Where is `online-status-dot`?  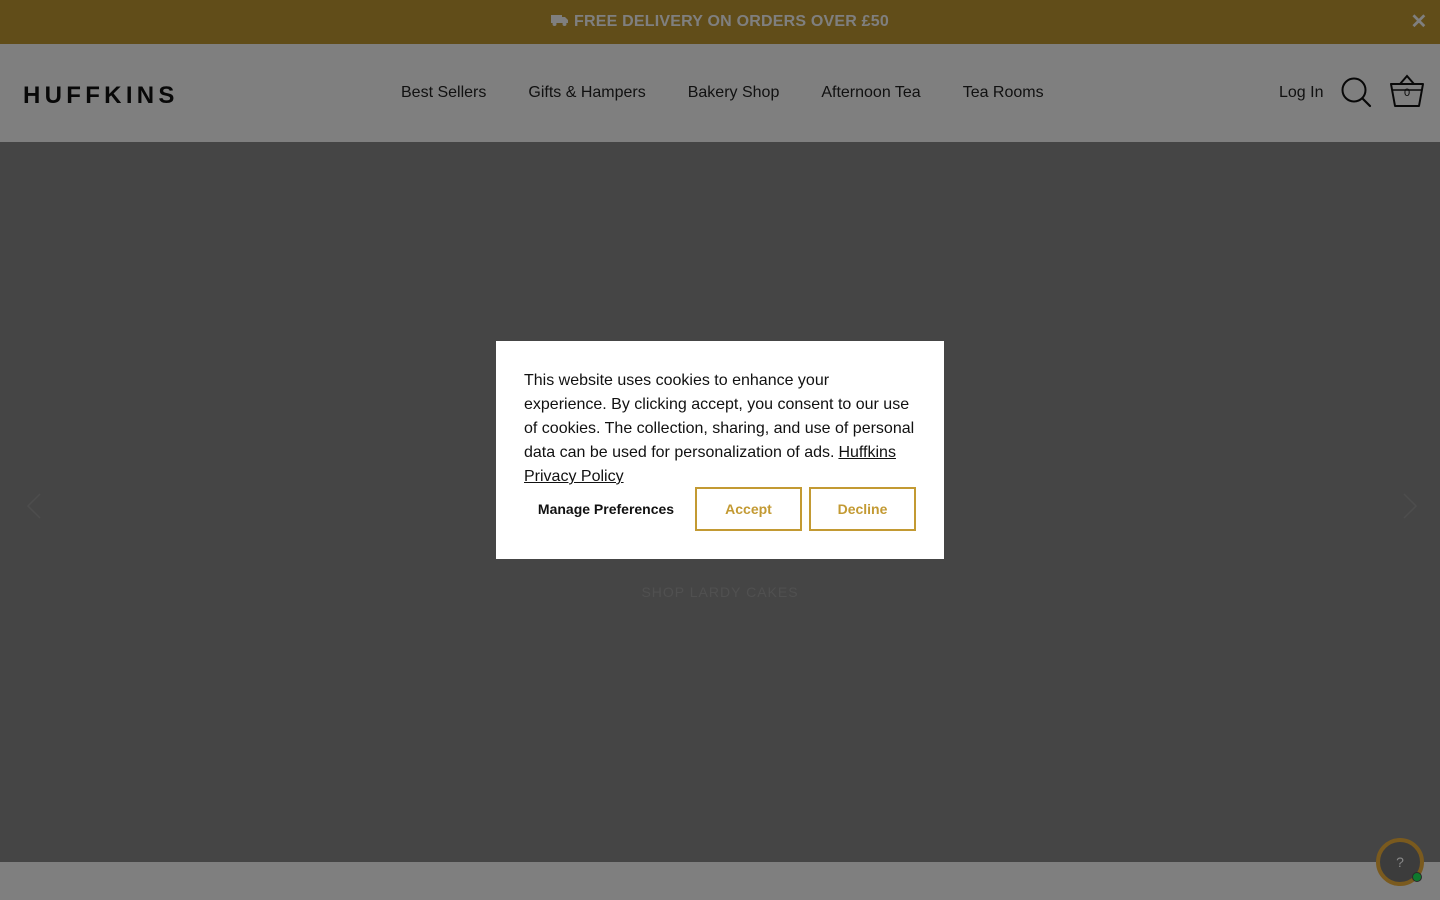 online-status-dot is located at coordinates (1417, 877).